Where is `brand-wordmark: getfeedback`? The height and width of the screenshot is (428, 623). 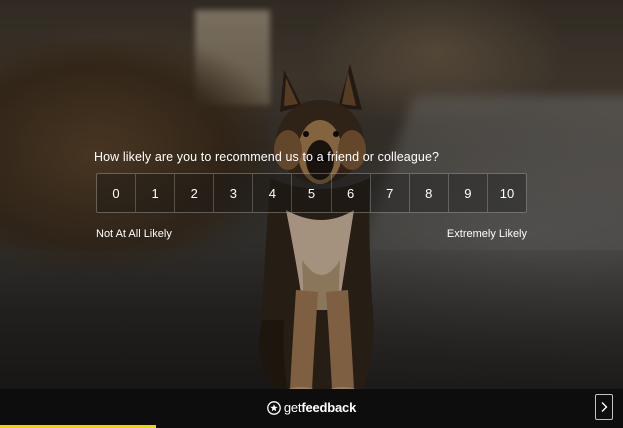 brand-wordmark: getfeedback is located at coordinates (320, 407).